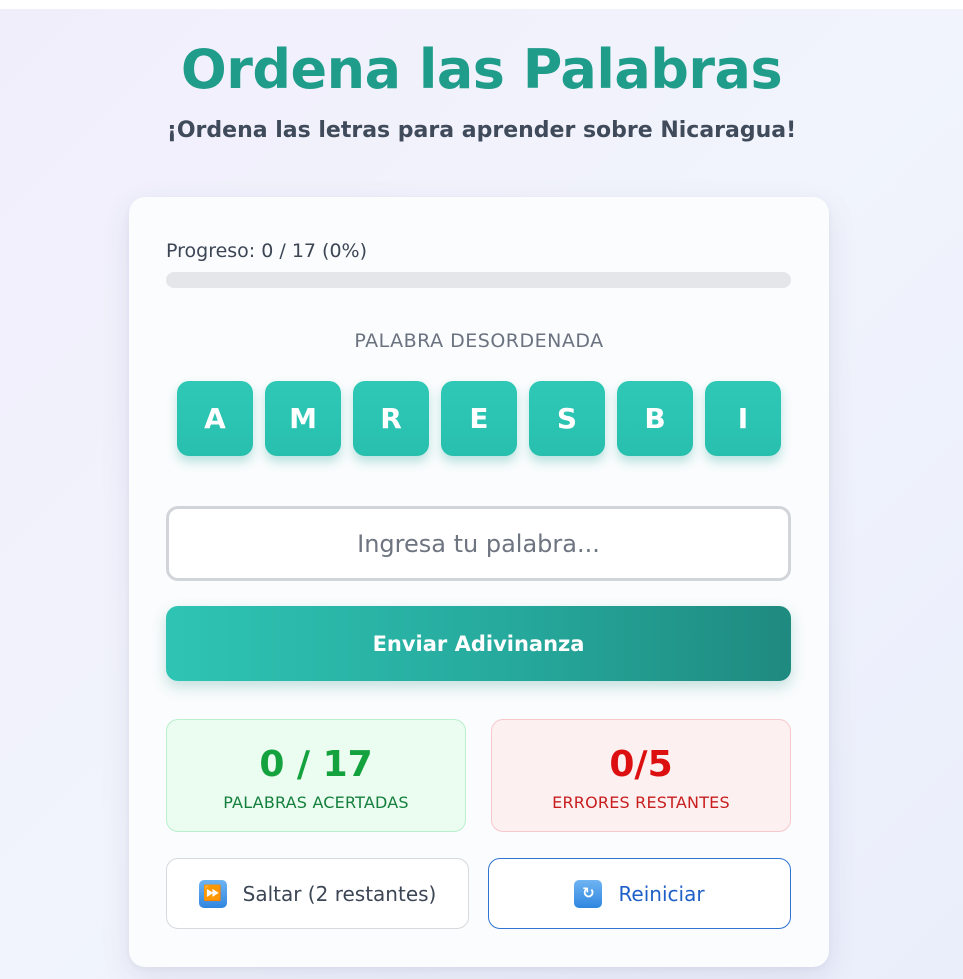  Describe the element at coordinates (215, 418) in the screenshot. I see `letter-tile: A` at that location.